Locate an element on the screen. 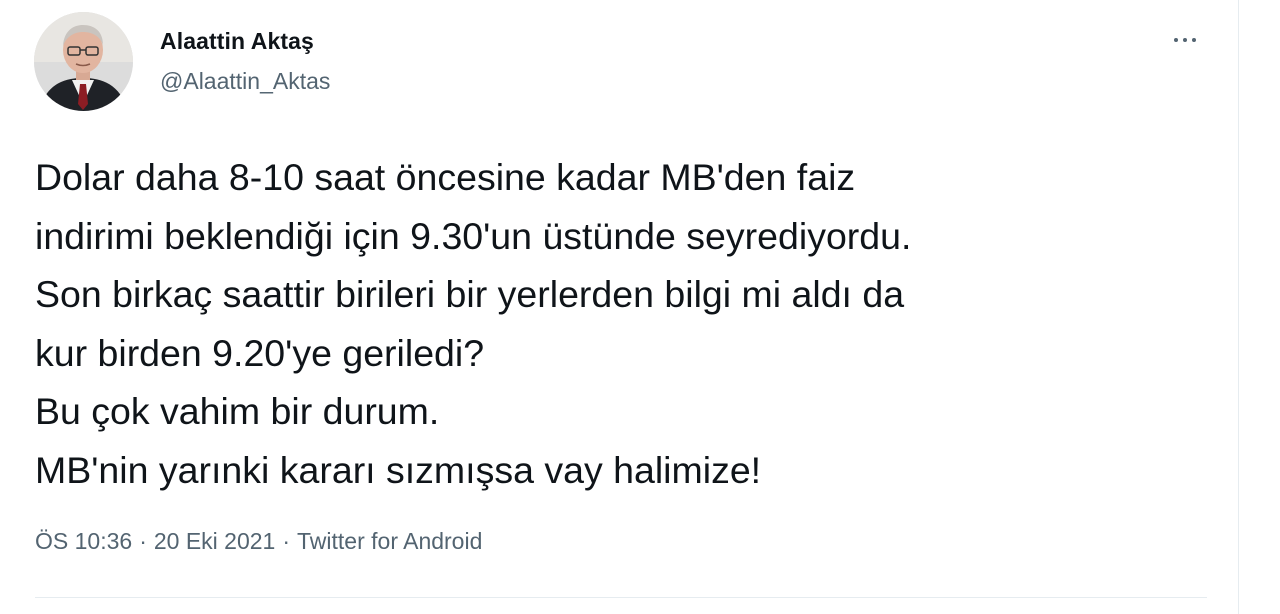 The width and height of the screenshot is (1280, 614). more-options-button is located at coordinates (1185, 40).